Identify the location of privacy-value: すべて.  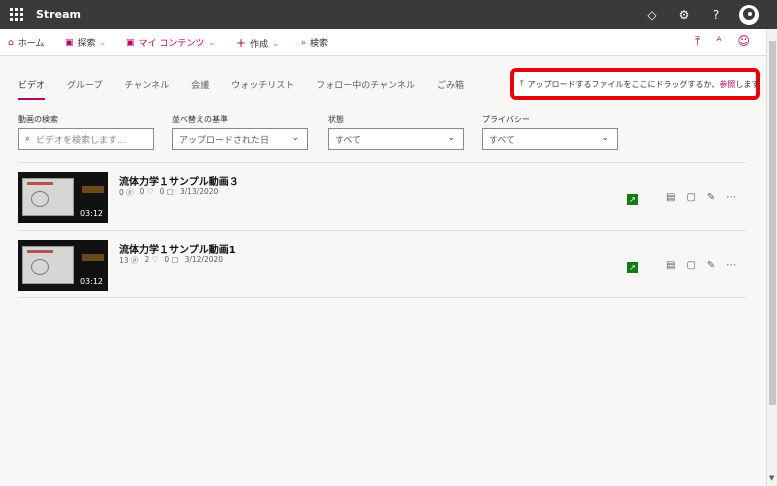
(502, 140).